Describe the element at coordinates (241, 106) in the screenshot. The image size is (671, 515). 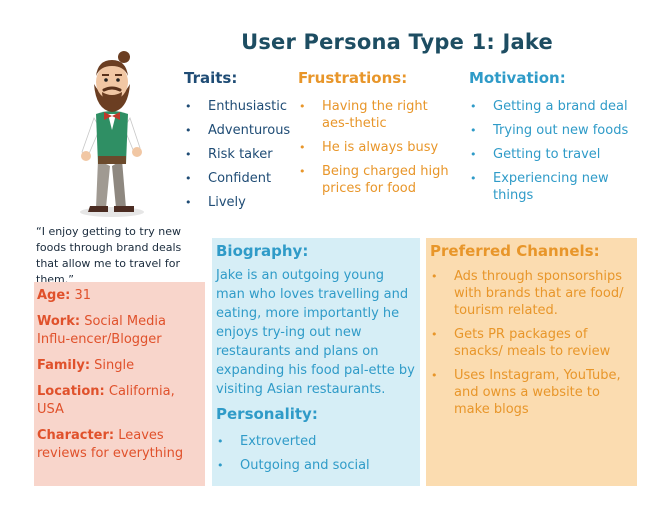
I see `trait-item: Enthusiastic` at that location.